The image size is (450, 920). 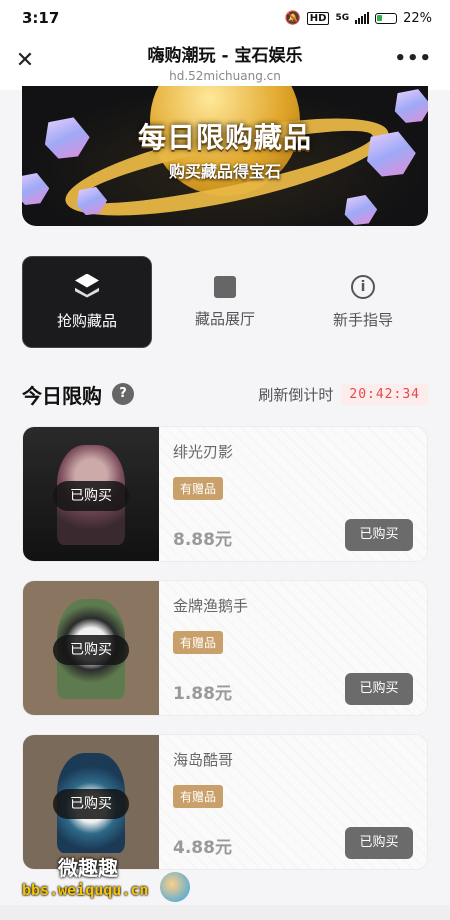 What do you see at coordinates (202, 694) in the screenshot?
I see `product-price: 1.88元` at bounding box center [202, 694].